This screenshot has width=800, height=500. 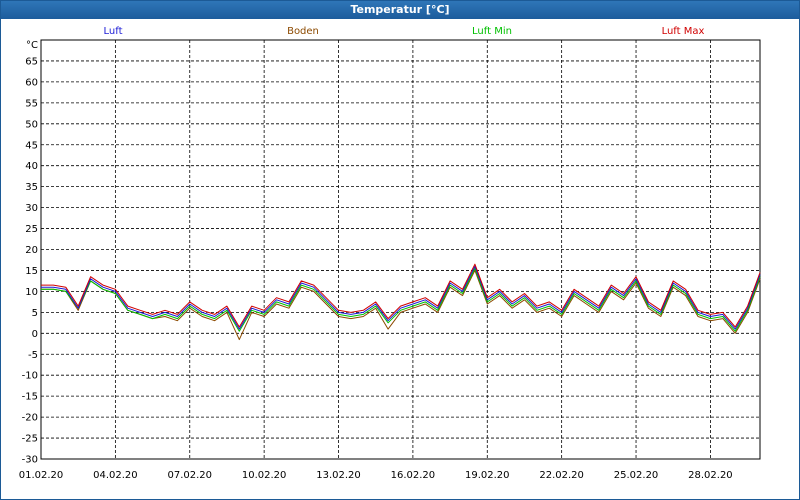 I want to click on y-tick-label: -30, so click(x=30, y=460).